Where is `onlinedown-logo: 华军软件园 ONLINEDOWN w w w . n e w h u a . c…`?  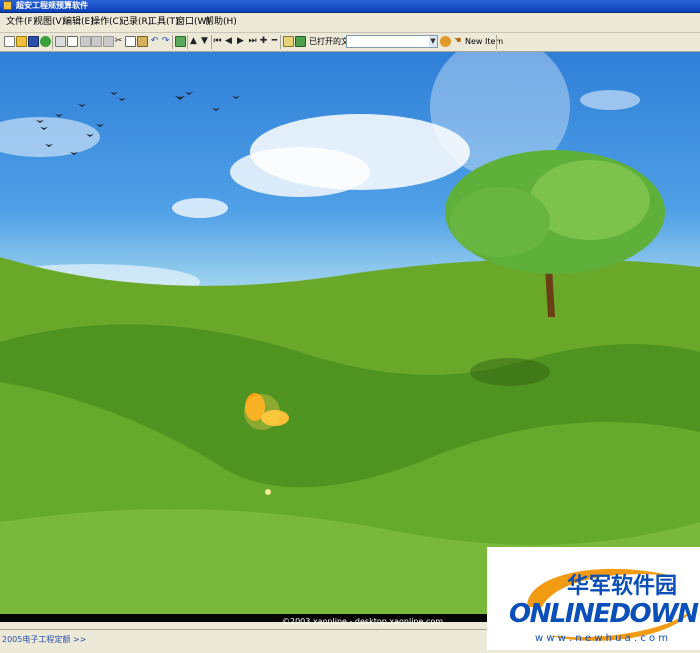 onlinedown-logo: 华军软件园 ONLINEDOWN w w w . n e w h u a . c… is located at coordinates (604, 606).